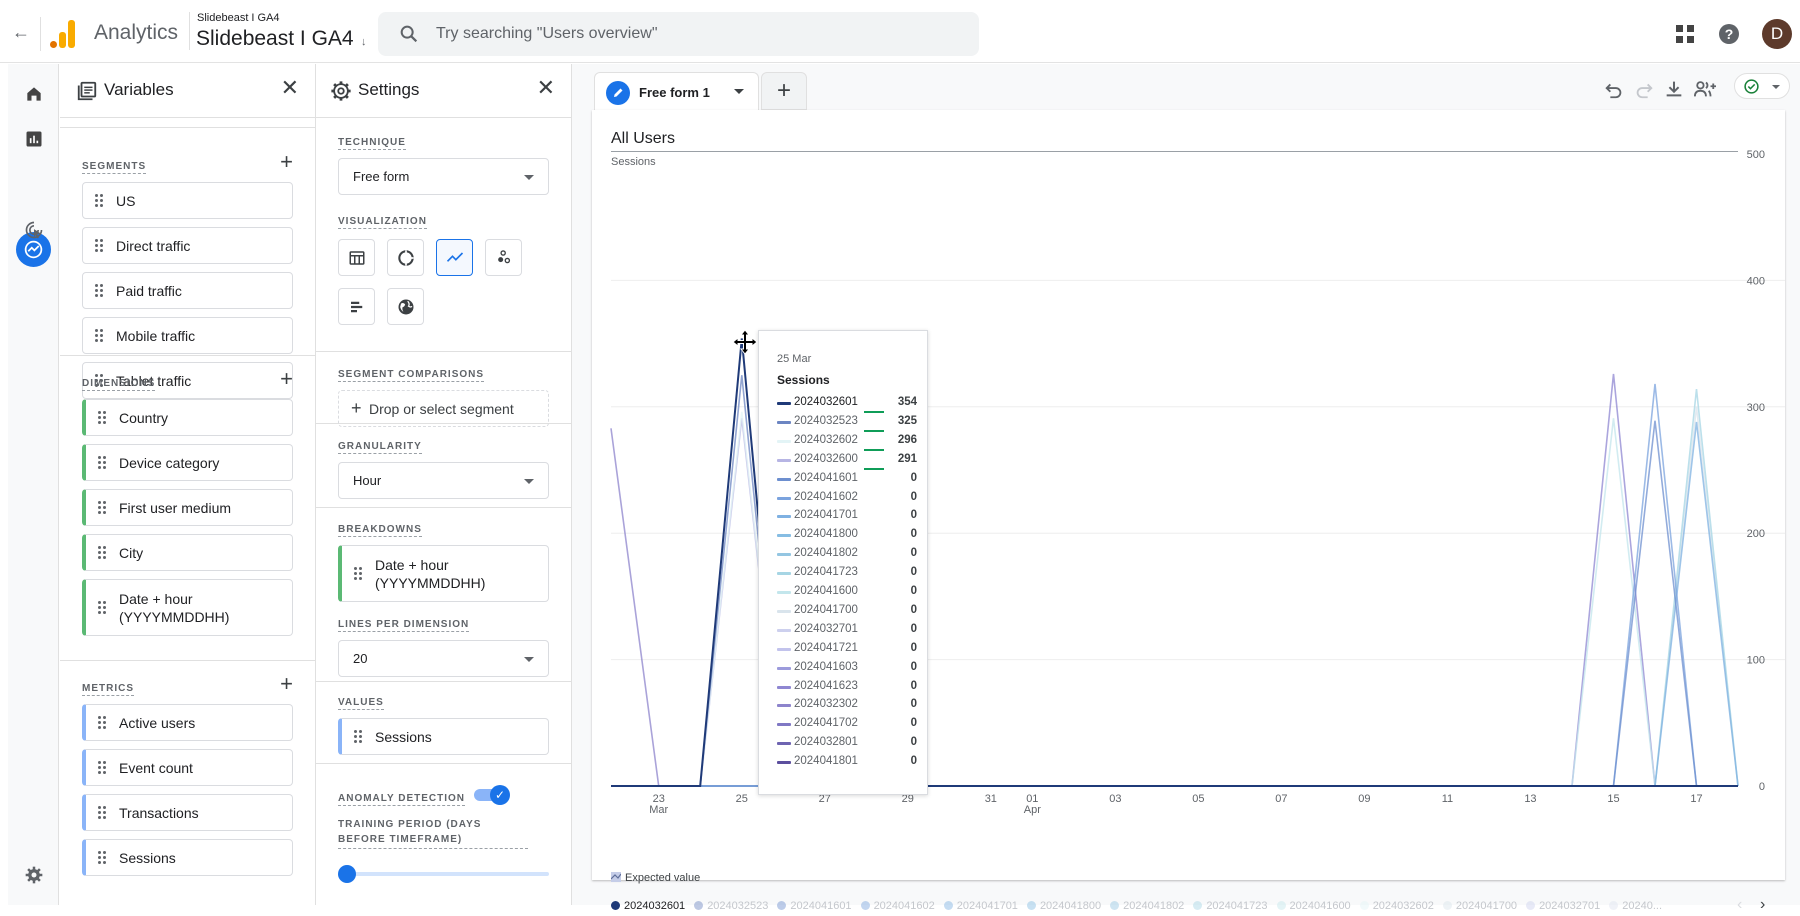 The width and height of the screenshot is (1800, 916). What do you see at coordinates (443, 176) in the screenshot?
I see `technique-select: Free form` at bounding box center [443, 176].